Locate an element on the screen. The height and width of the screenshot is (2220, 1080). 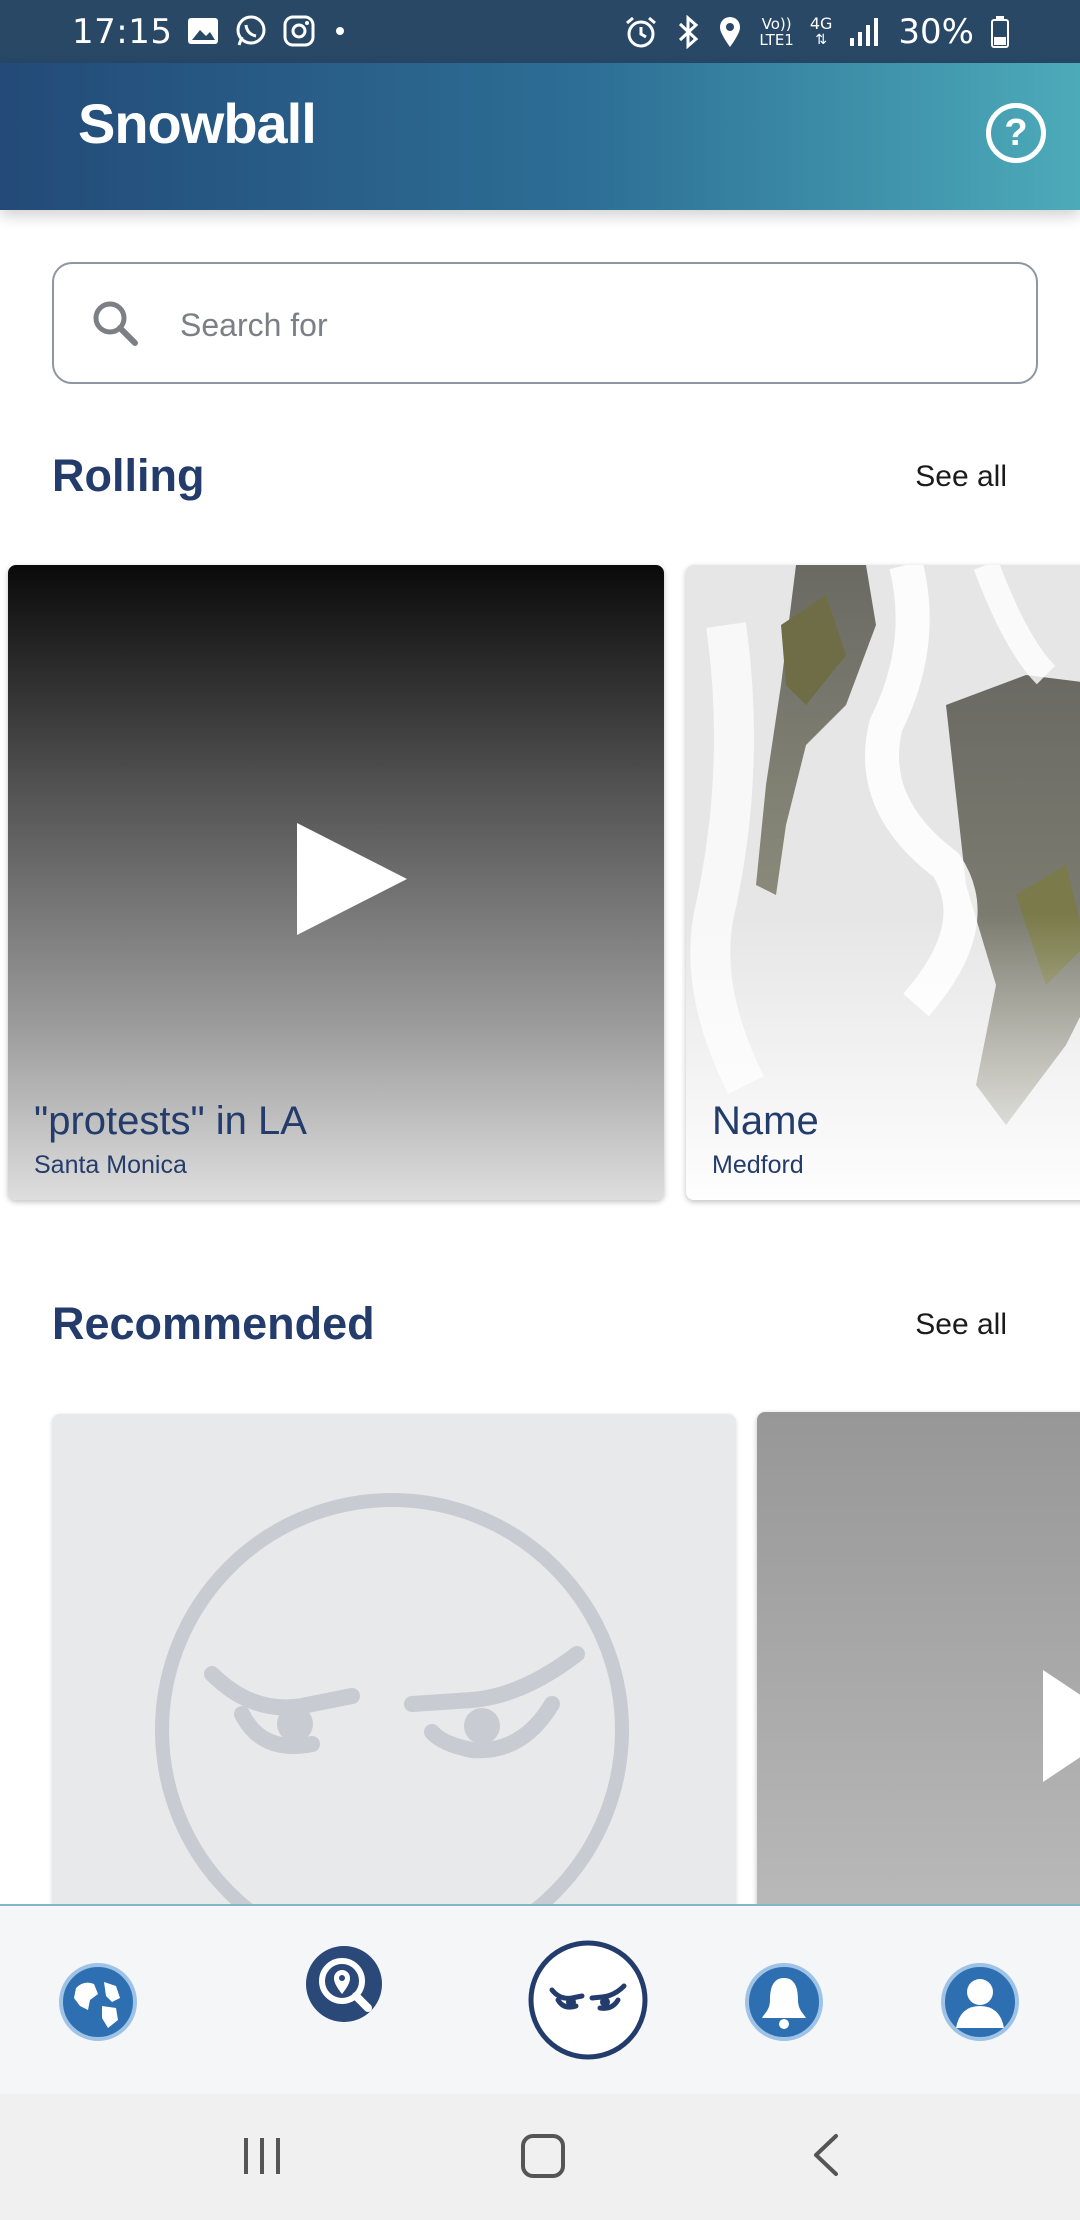
bottom-navigation is located at coordinates (540, 2000).